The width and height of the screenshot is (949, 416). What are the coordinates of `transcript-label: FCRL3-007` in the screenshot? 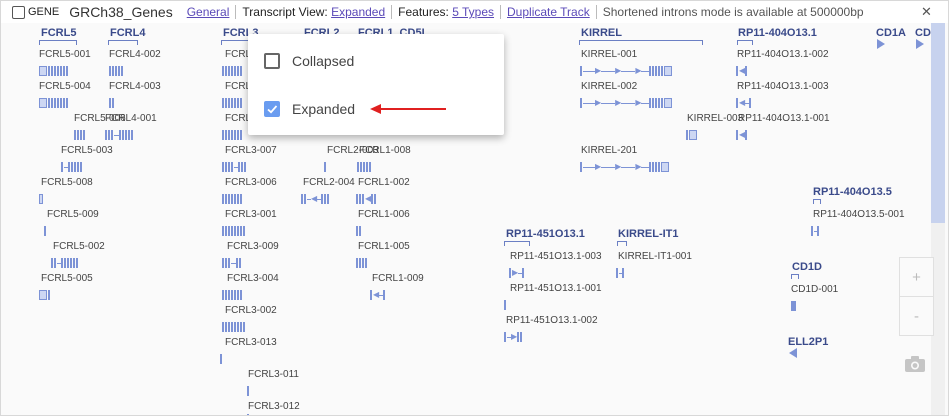 It's located at (251, 150).